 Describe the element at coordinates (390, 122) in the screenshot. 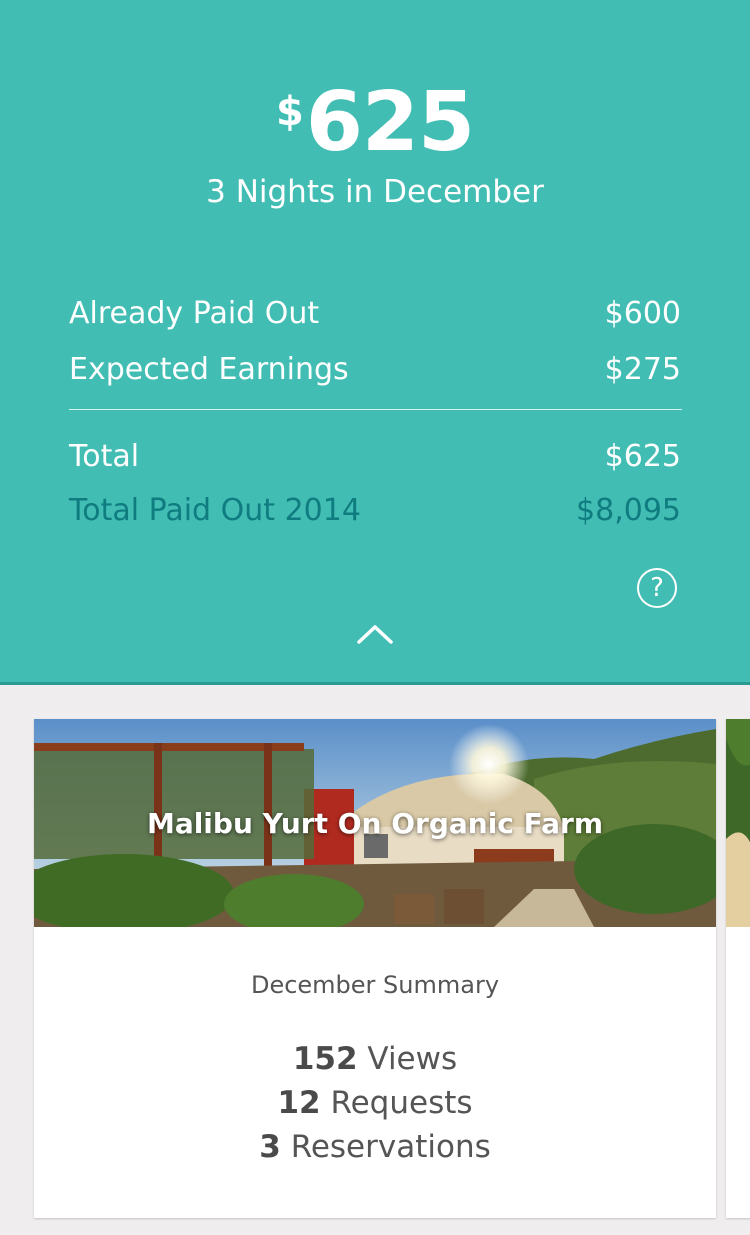

I see `earnings-amount-value: 625` at that location.